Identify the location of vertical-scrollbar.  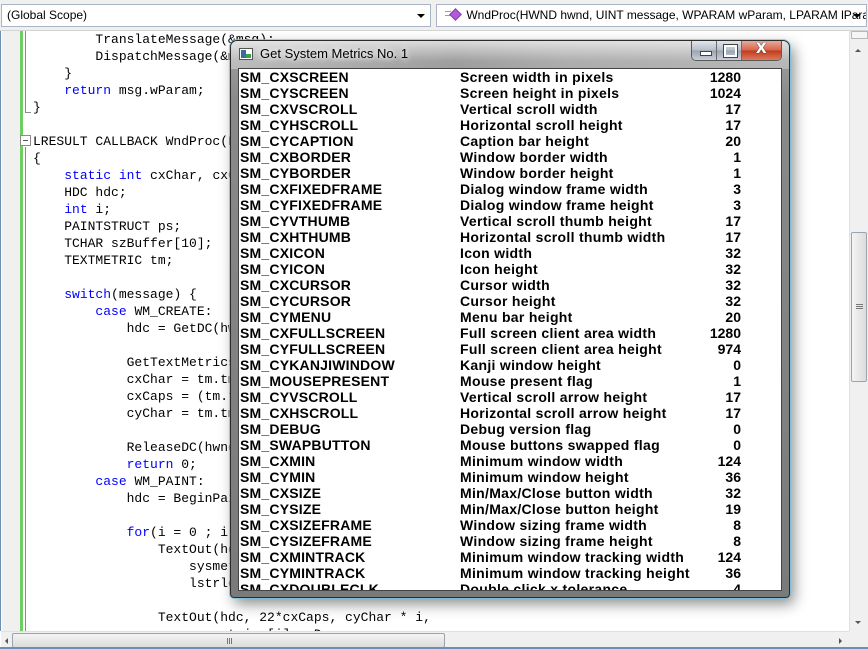
(858, 331).